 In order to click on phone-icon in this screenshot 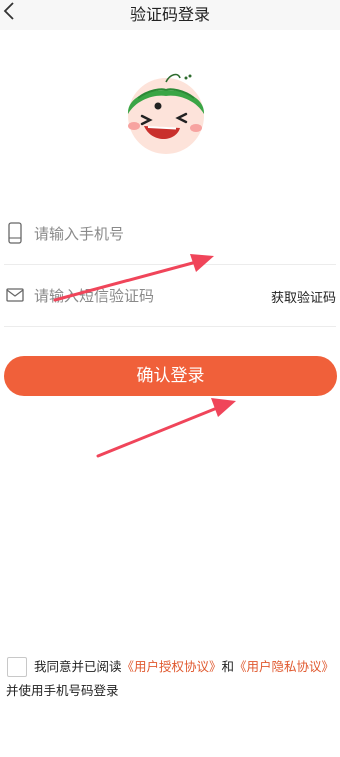, I will do `click(15, 233)`.